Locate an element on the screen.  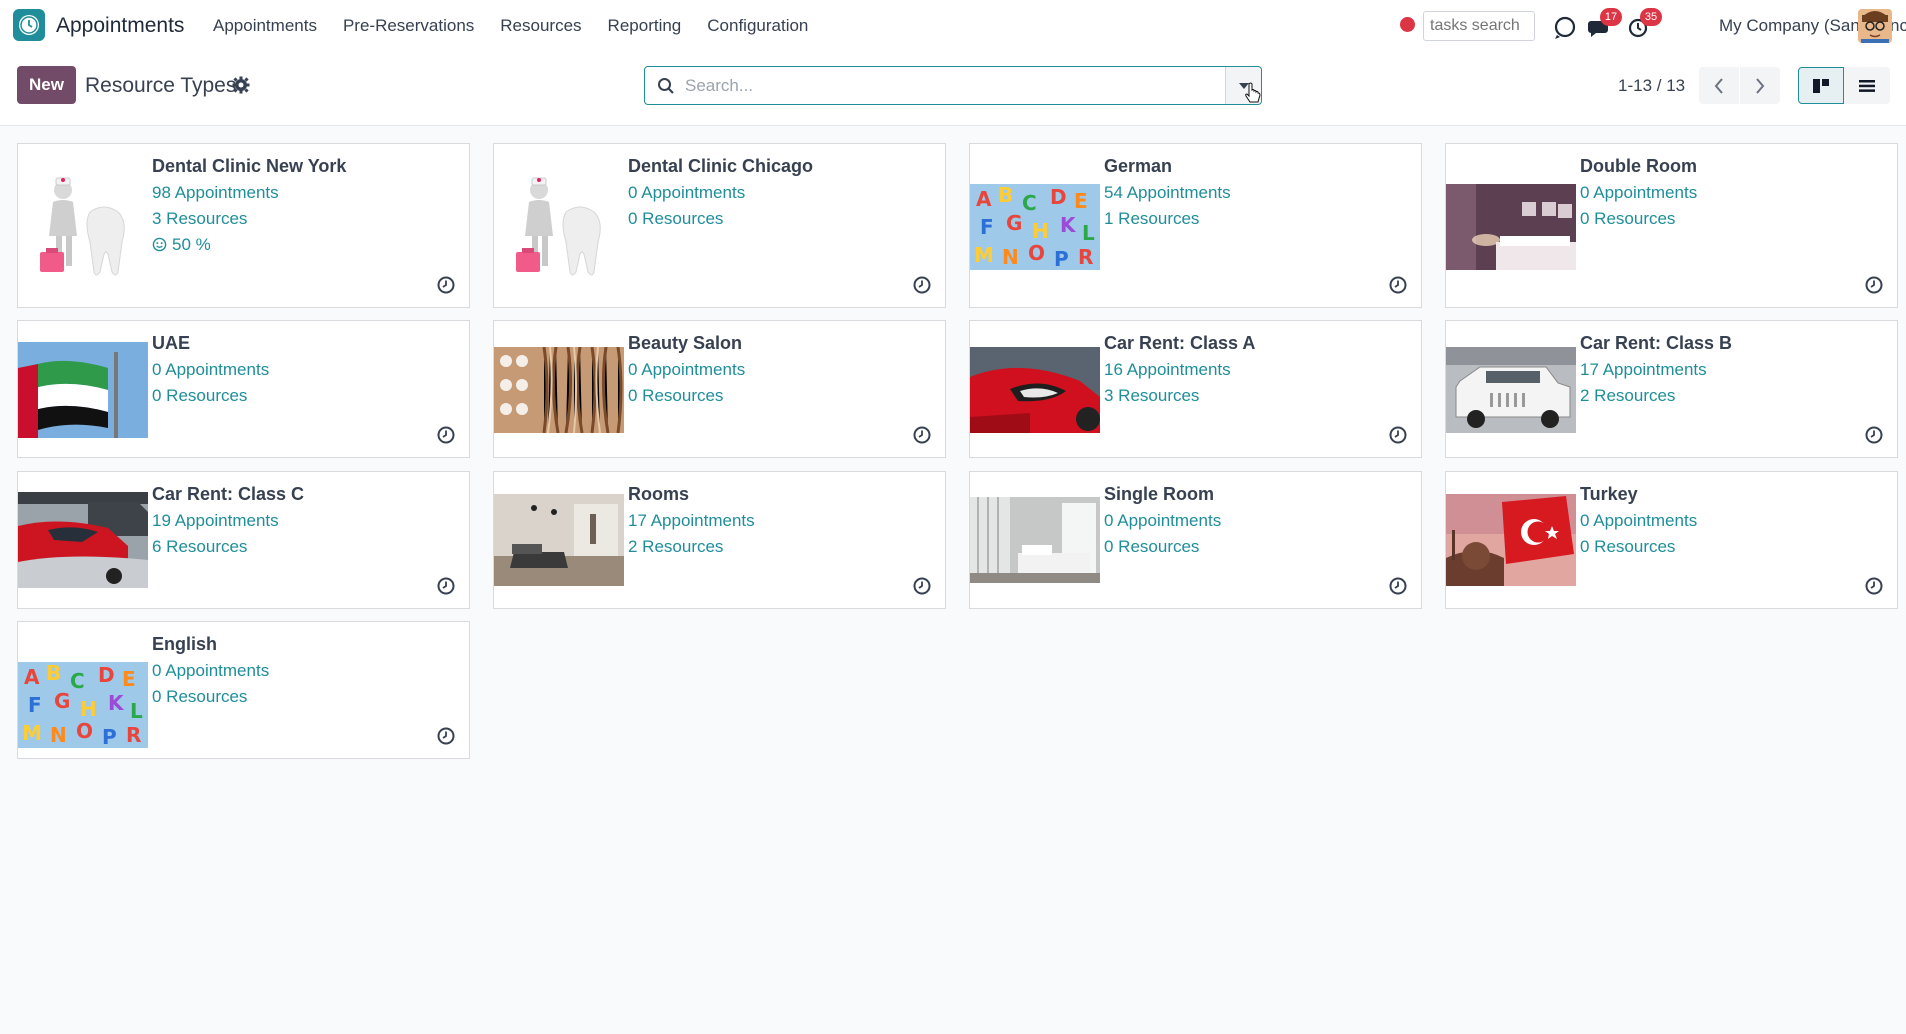
pager-next-button is located at coordinates (1760, 85).